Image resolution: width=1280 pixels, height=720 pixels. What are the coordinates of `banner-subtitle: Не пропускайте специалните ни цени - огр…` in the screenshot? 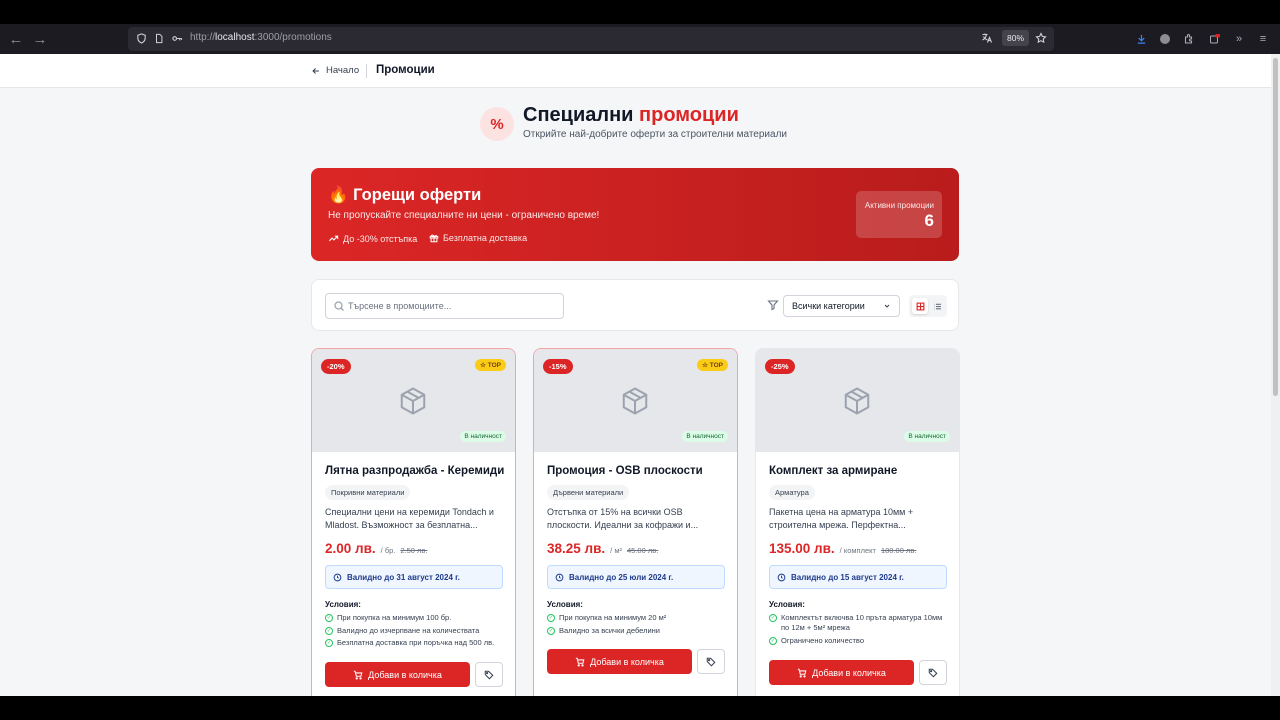 It's located at (464, 215).